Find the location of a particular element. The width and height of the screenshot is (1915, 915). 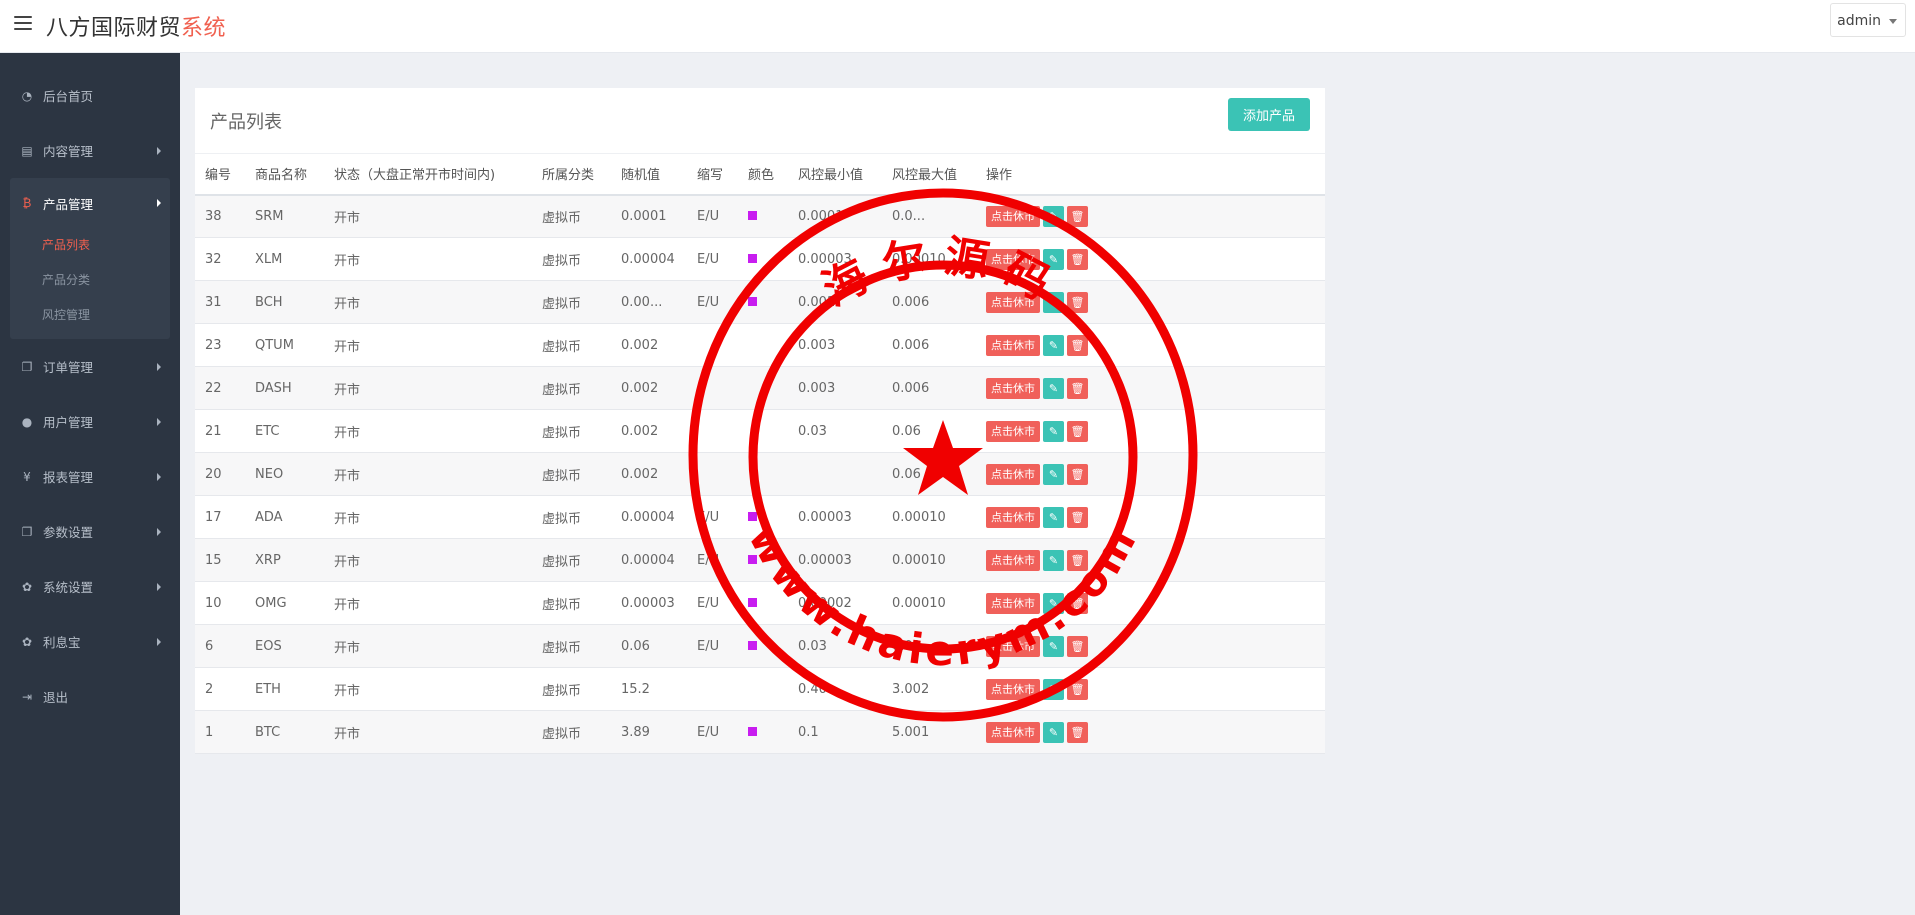

column-header: 所属分类 is located at coordinates (571, 174).